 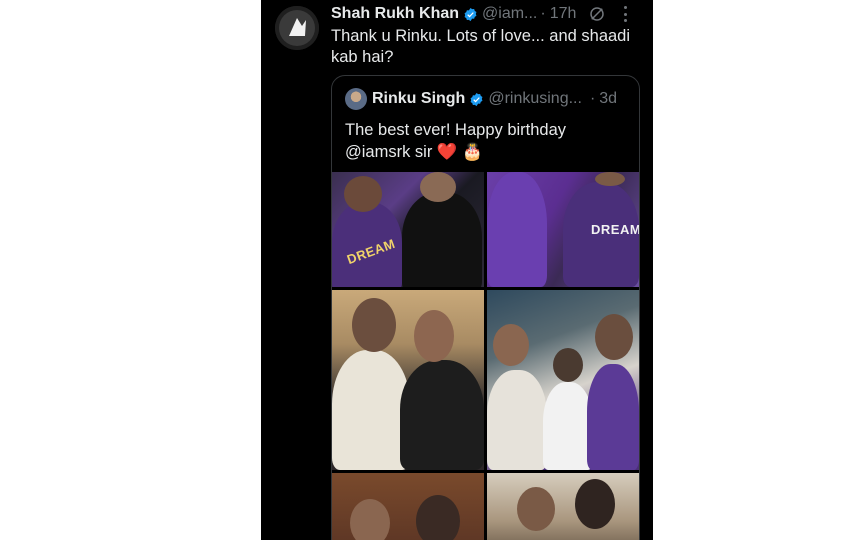 What do you see at coordinates (608, 99) in the screenshot?
I see `quoted-tweet-time: 3d` at bounding box center [608, 99].